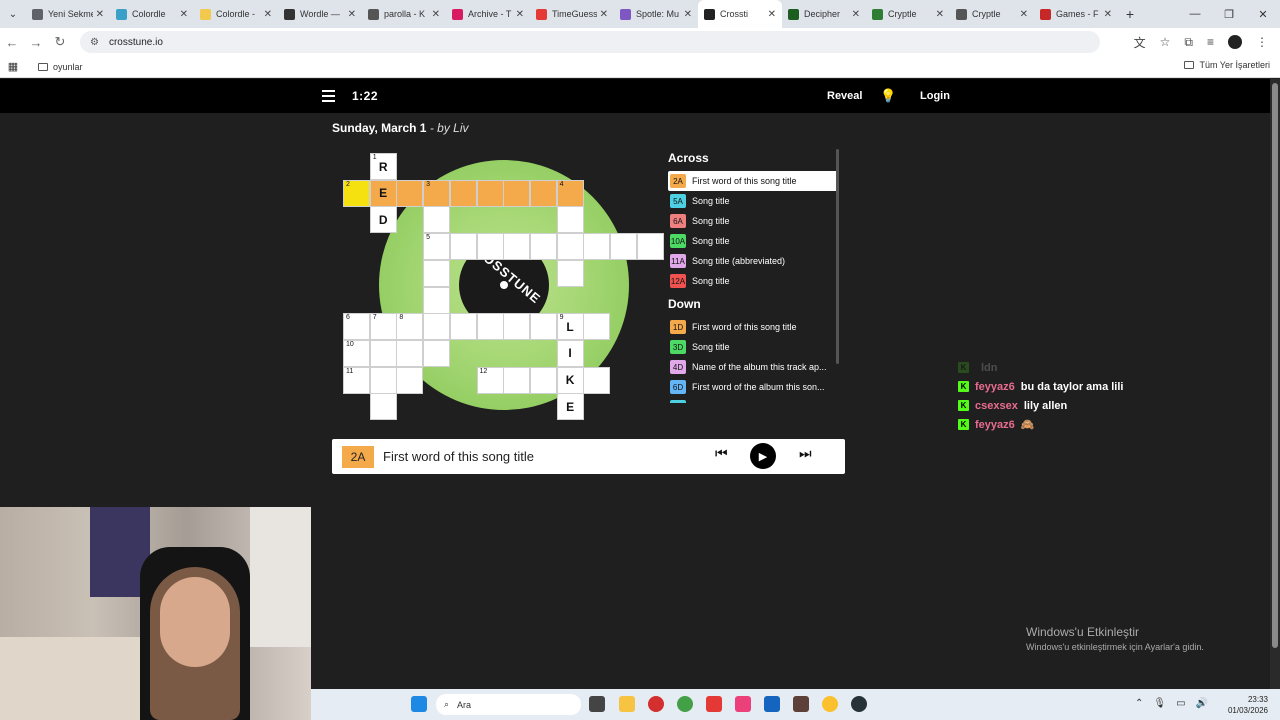 This screenshot has width=1280, height=720. What do you see at coordinates (570, 380) in the screenshot?
I see `grid-cell: K` at bounding box center [570, 380].